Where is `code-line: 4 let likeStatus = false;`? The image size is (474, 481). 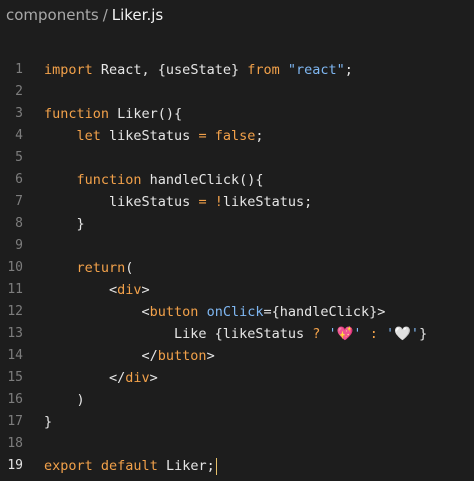 code-line: 4 let likeStatus = false; is located at coordinates (237, 136).